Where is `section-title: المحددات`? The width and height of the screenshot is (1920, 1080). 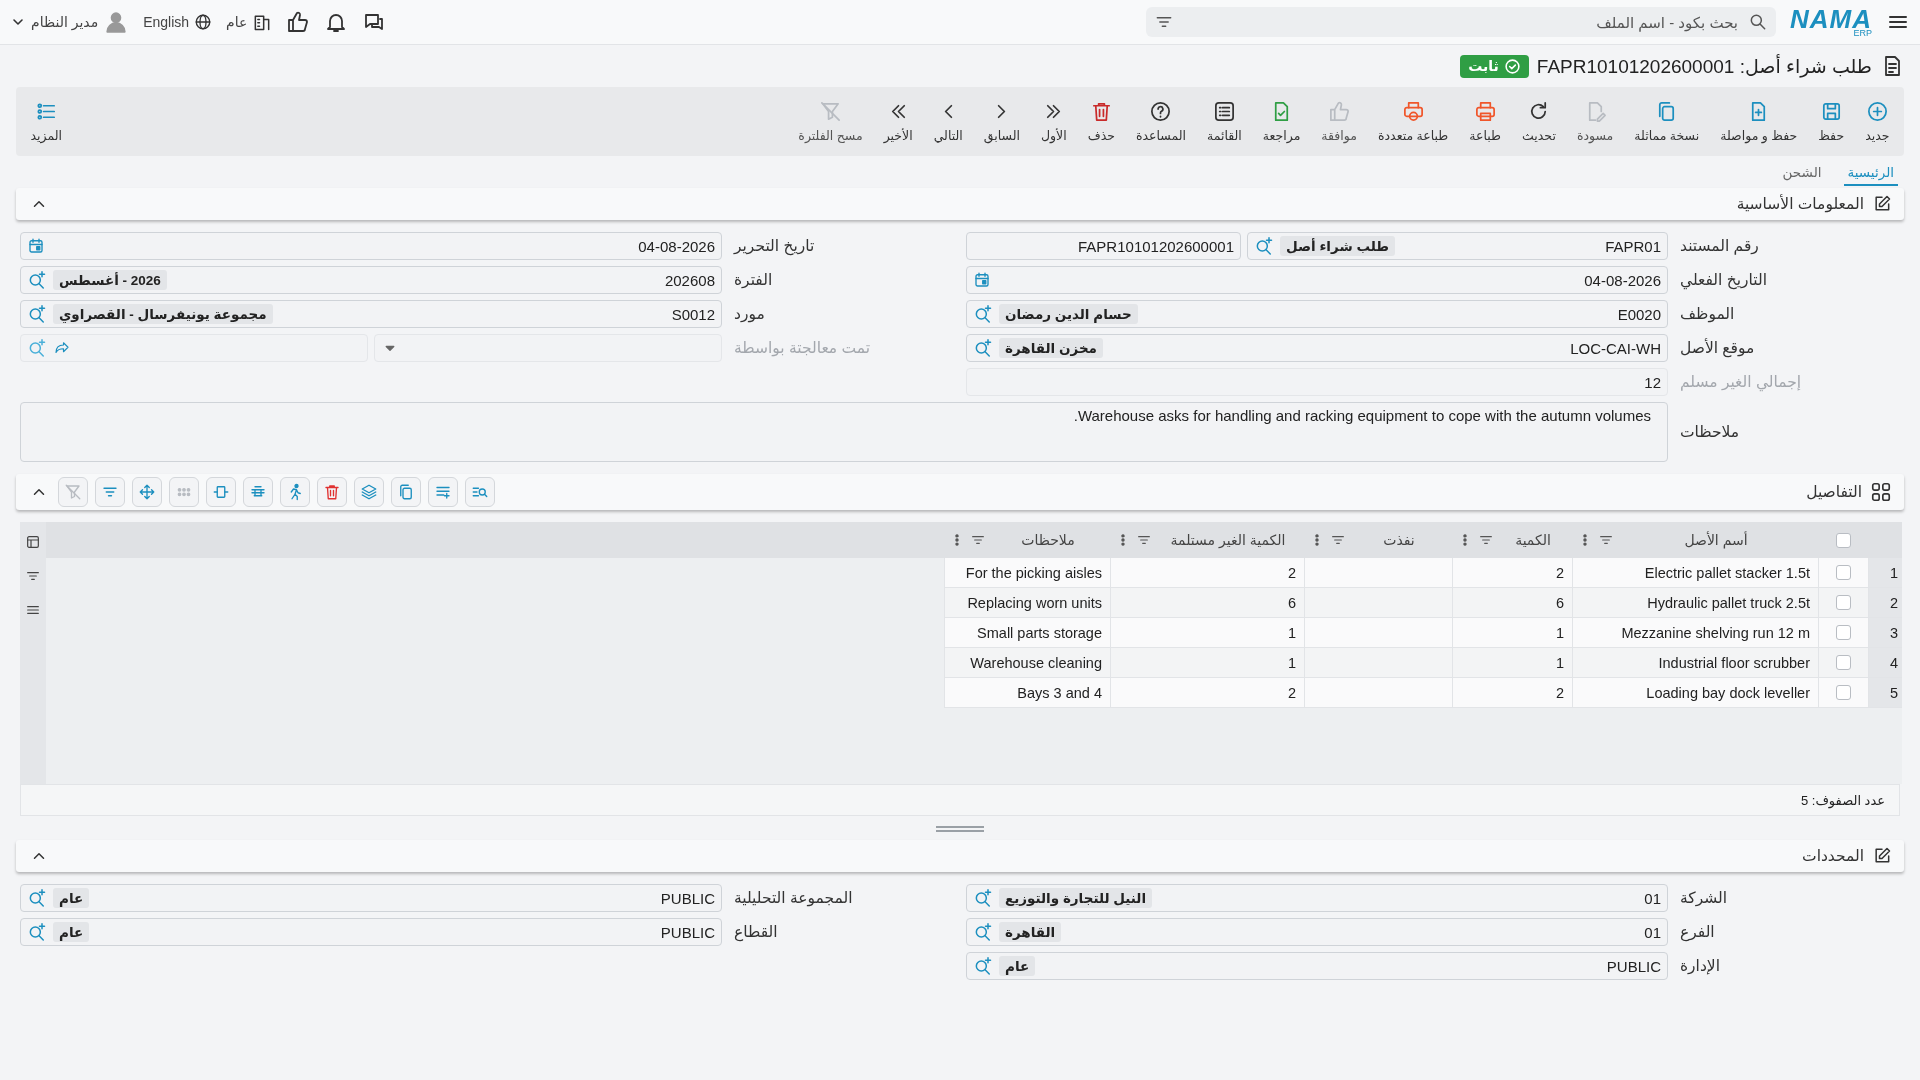
section-title: المحددات is located at coordinates (1833, 856).